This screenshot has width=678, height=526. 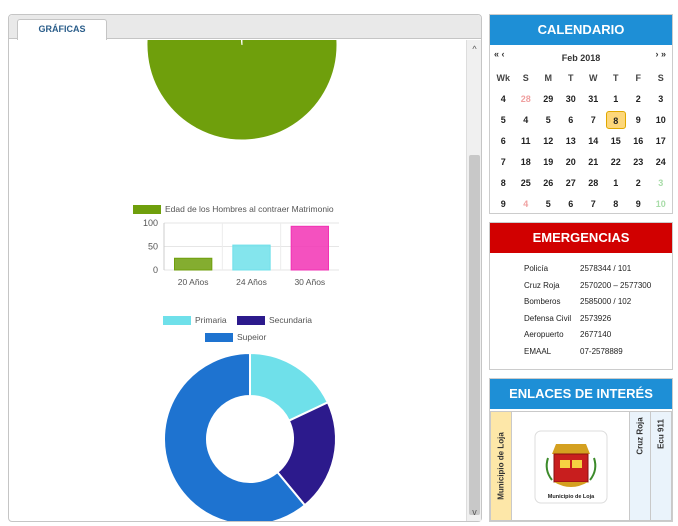 I want to click on emergency-row: Bomberos 2585000 / 102, so click(x=577, y=301).